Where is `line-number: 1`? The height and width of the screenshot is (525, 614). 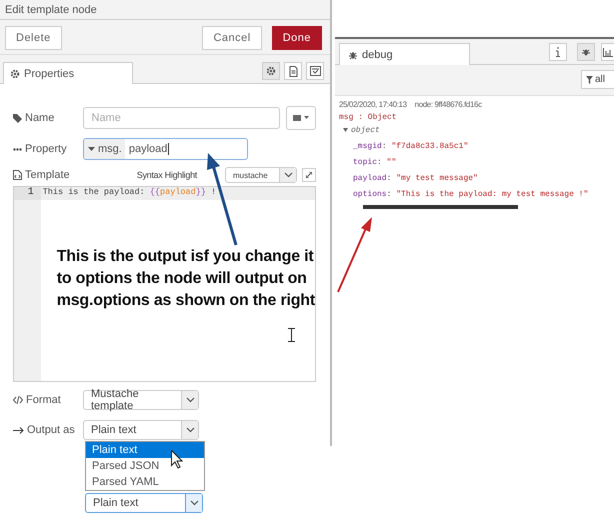 line-number: 1 is located at coordinates (27, 193).